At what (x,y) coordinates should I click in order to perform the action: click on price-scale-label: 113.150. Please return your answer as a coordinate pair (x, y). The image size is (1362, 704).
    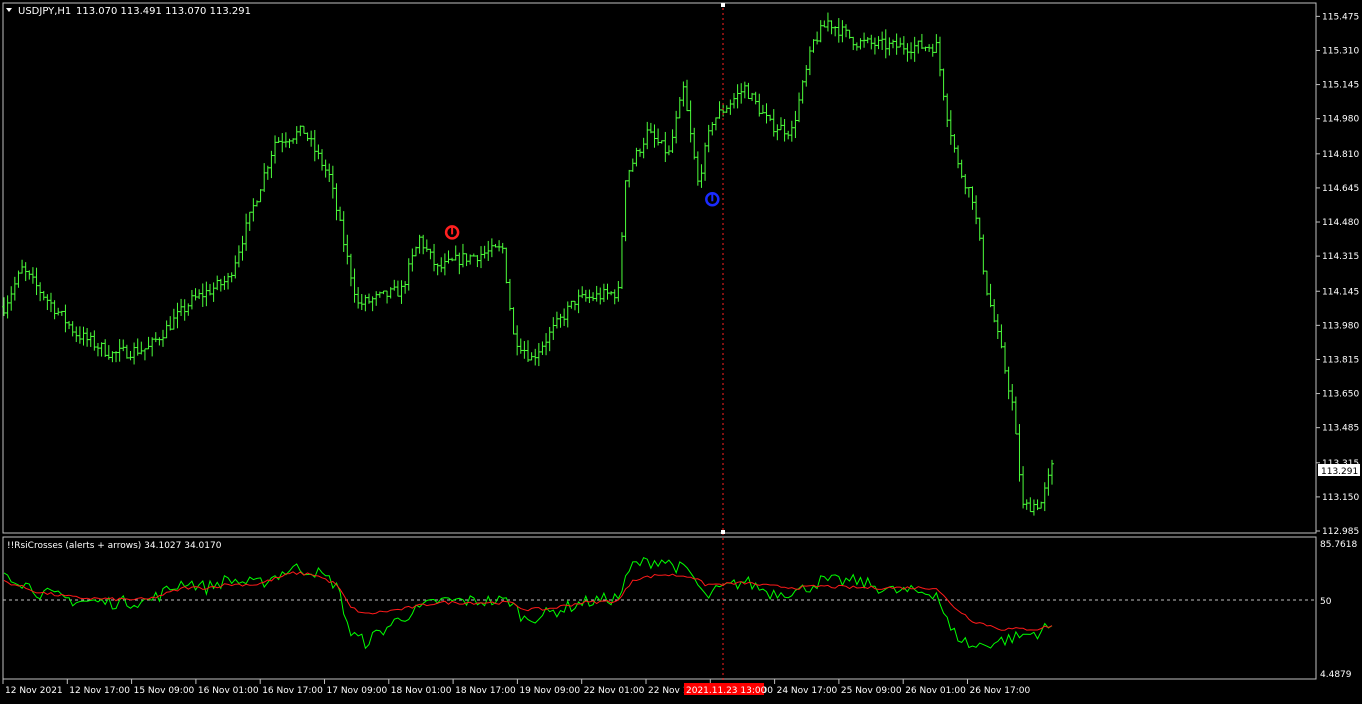
    Looking at the image, I should click on (1340, 498).